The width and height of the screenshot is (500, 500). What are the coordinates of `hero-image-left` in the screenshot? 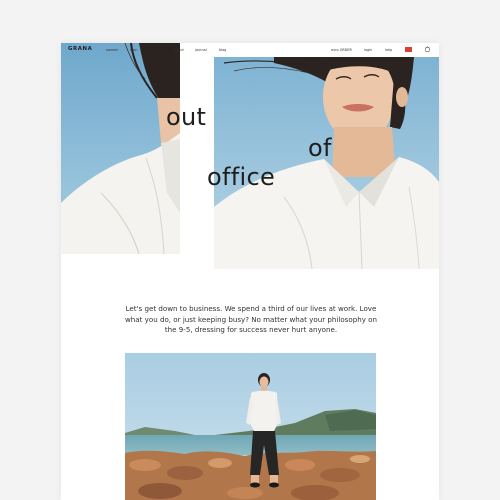 It's located at (120, 148).